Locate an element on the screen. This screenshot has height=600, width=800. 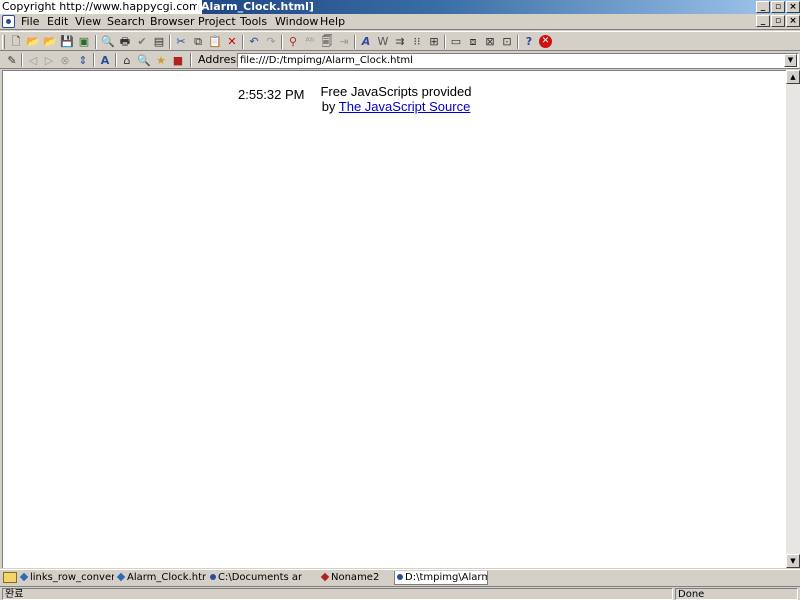
print-preview-icon: 🔍 is located at coordinates (108, 41).